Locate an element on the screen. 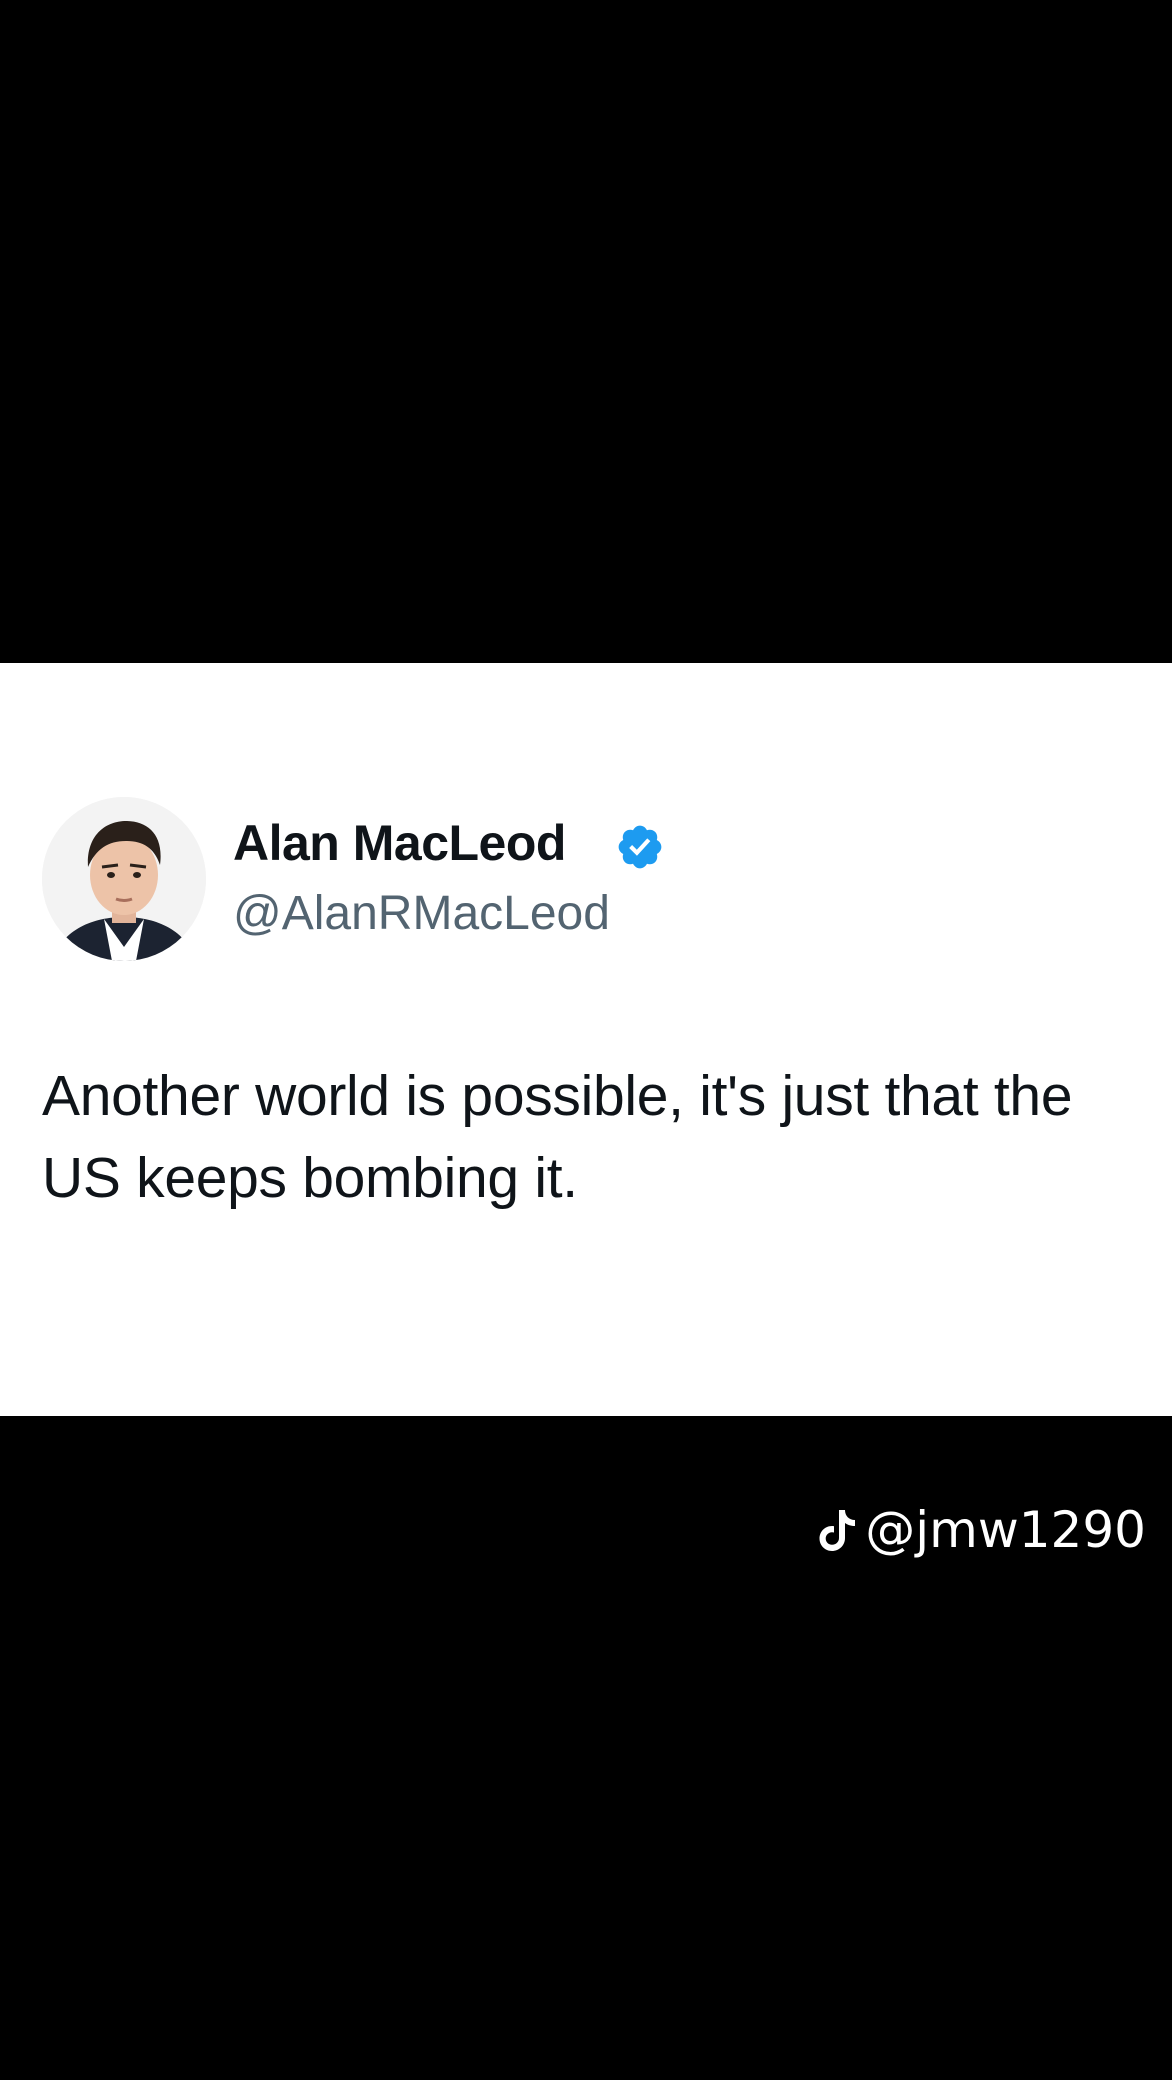 The image size is (1172, 2080). watermark: @jmw1290 is located at coordinates (981, 1530).